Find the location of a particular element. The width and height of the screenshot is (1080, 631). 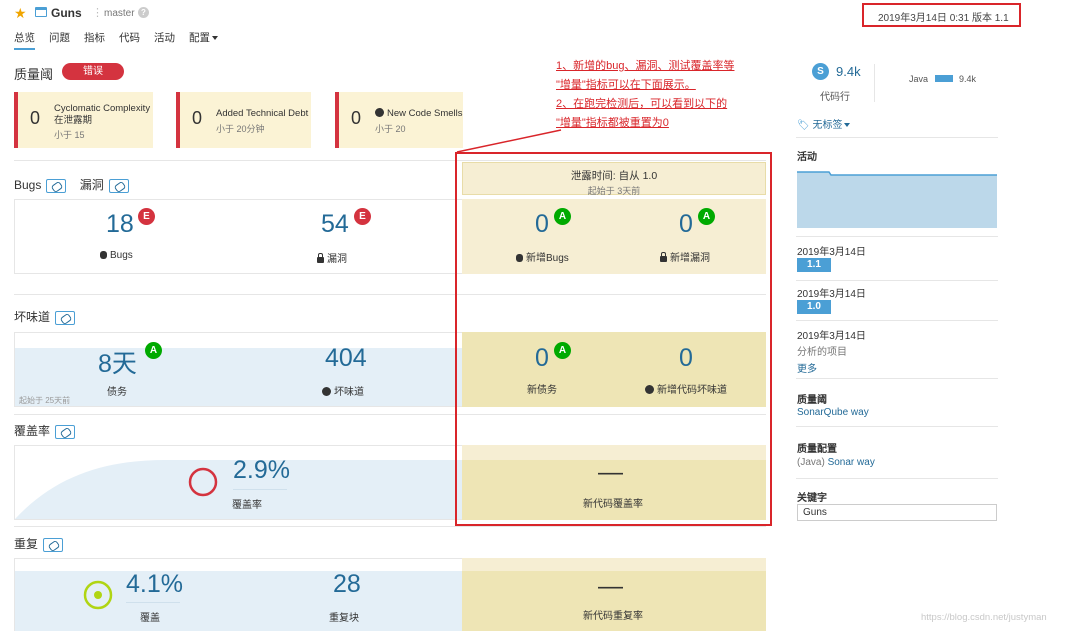

sidebar-qp-title: 质量配置 is located at coordinates (817, 449).